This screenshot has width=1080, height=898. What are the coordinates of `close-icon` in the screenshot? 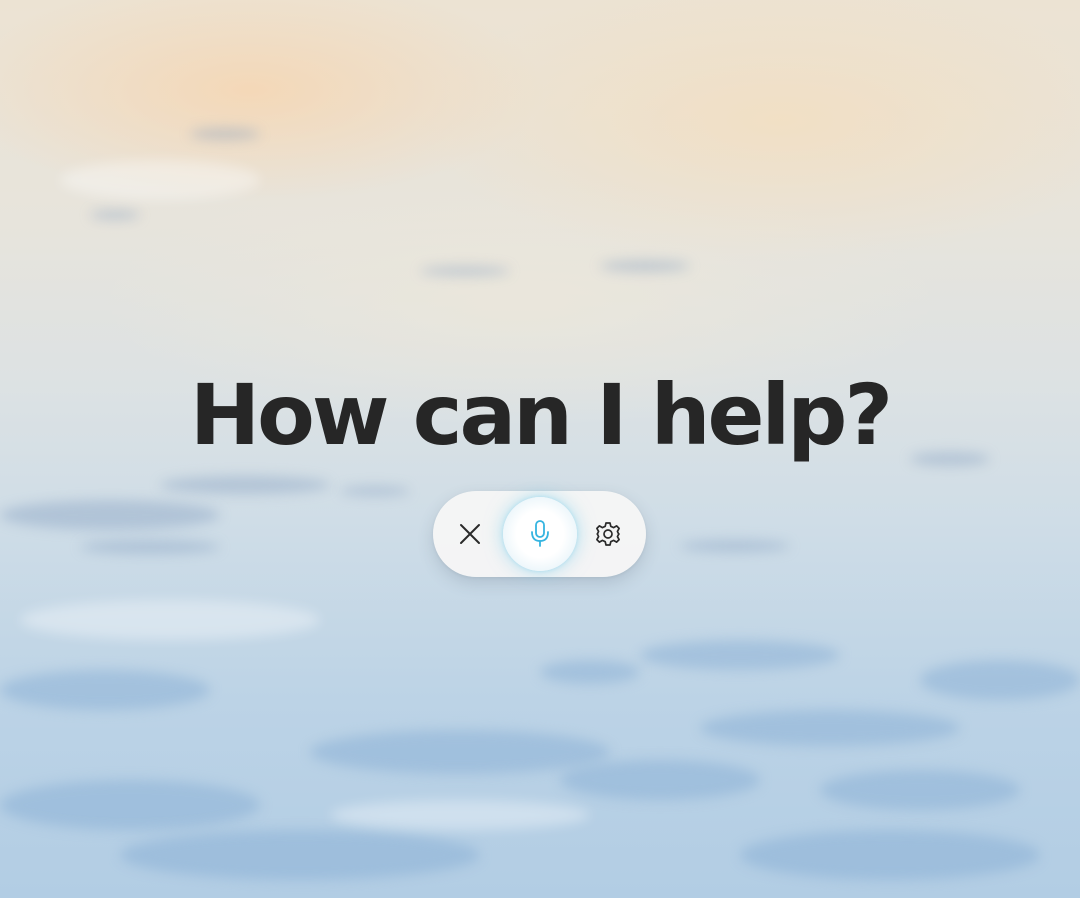 It's located at (470, 534).